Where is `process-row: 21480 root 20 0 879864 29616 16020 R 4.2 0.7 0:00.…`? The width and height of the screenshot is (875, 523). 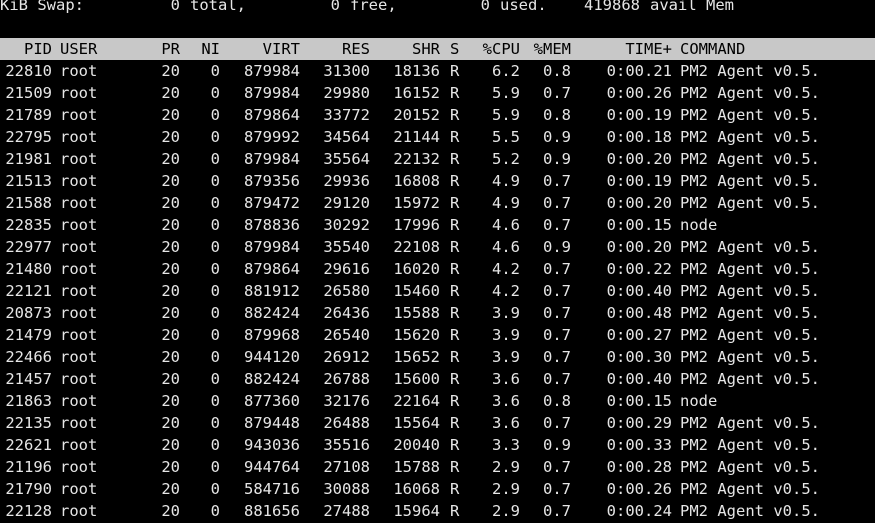
process-row: 21480 root 20 0 879864 29616 16020 R 4.2 0.7 0:00.… is located at coordinates (437, 269).